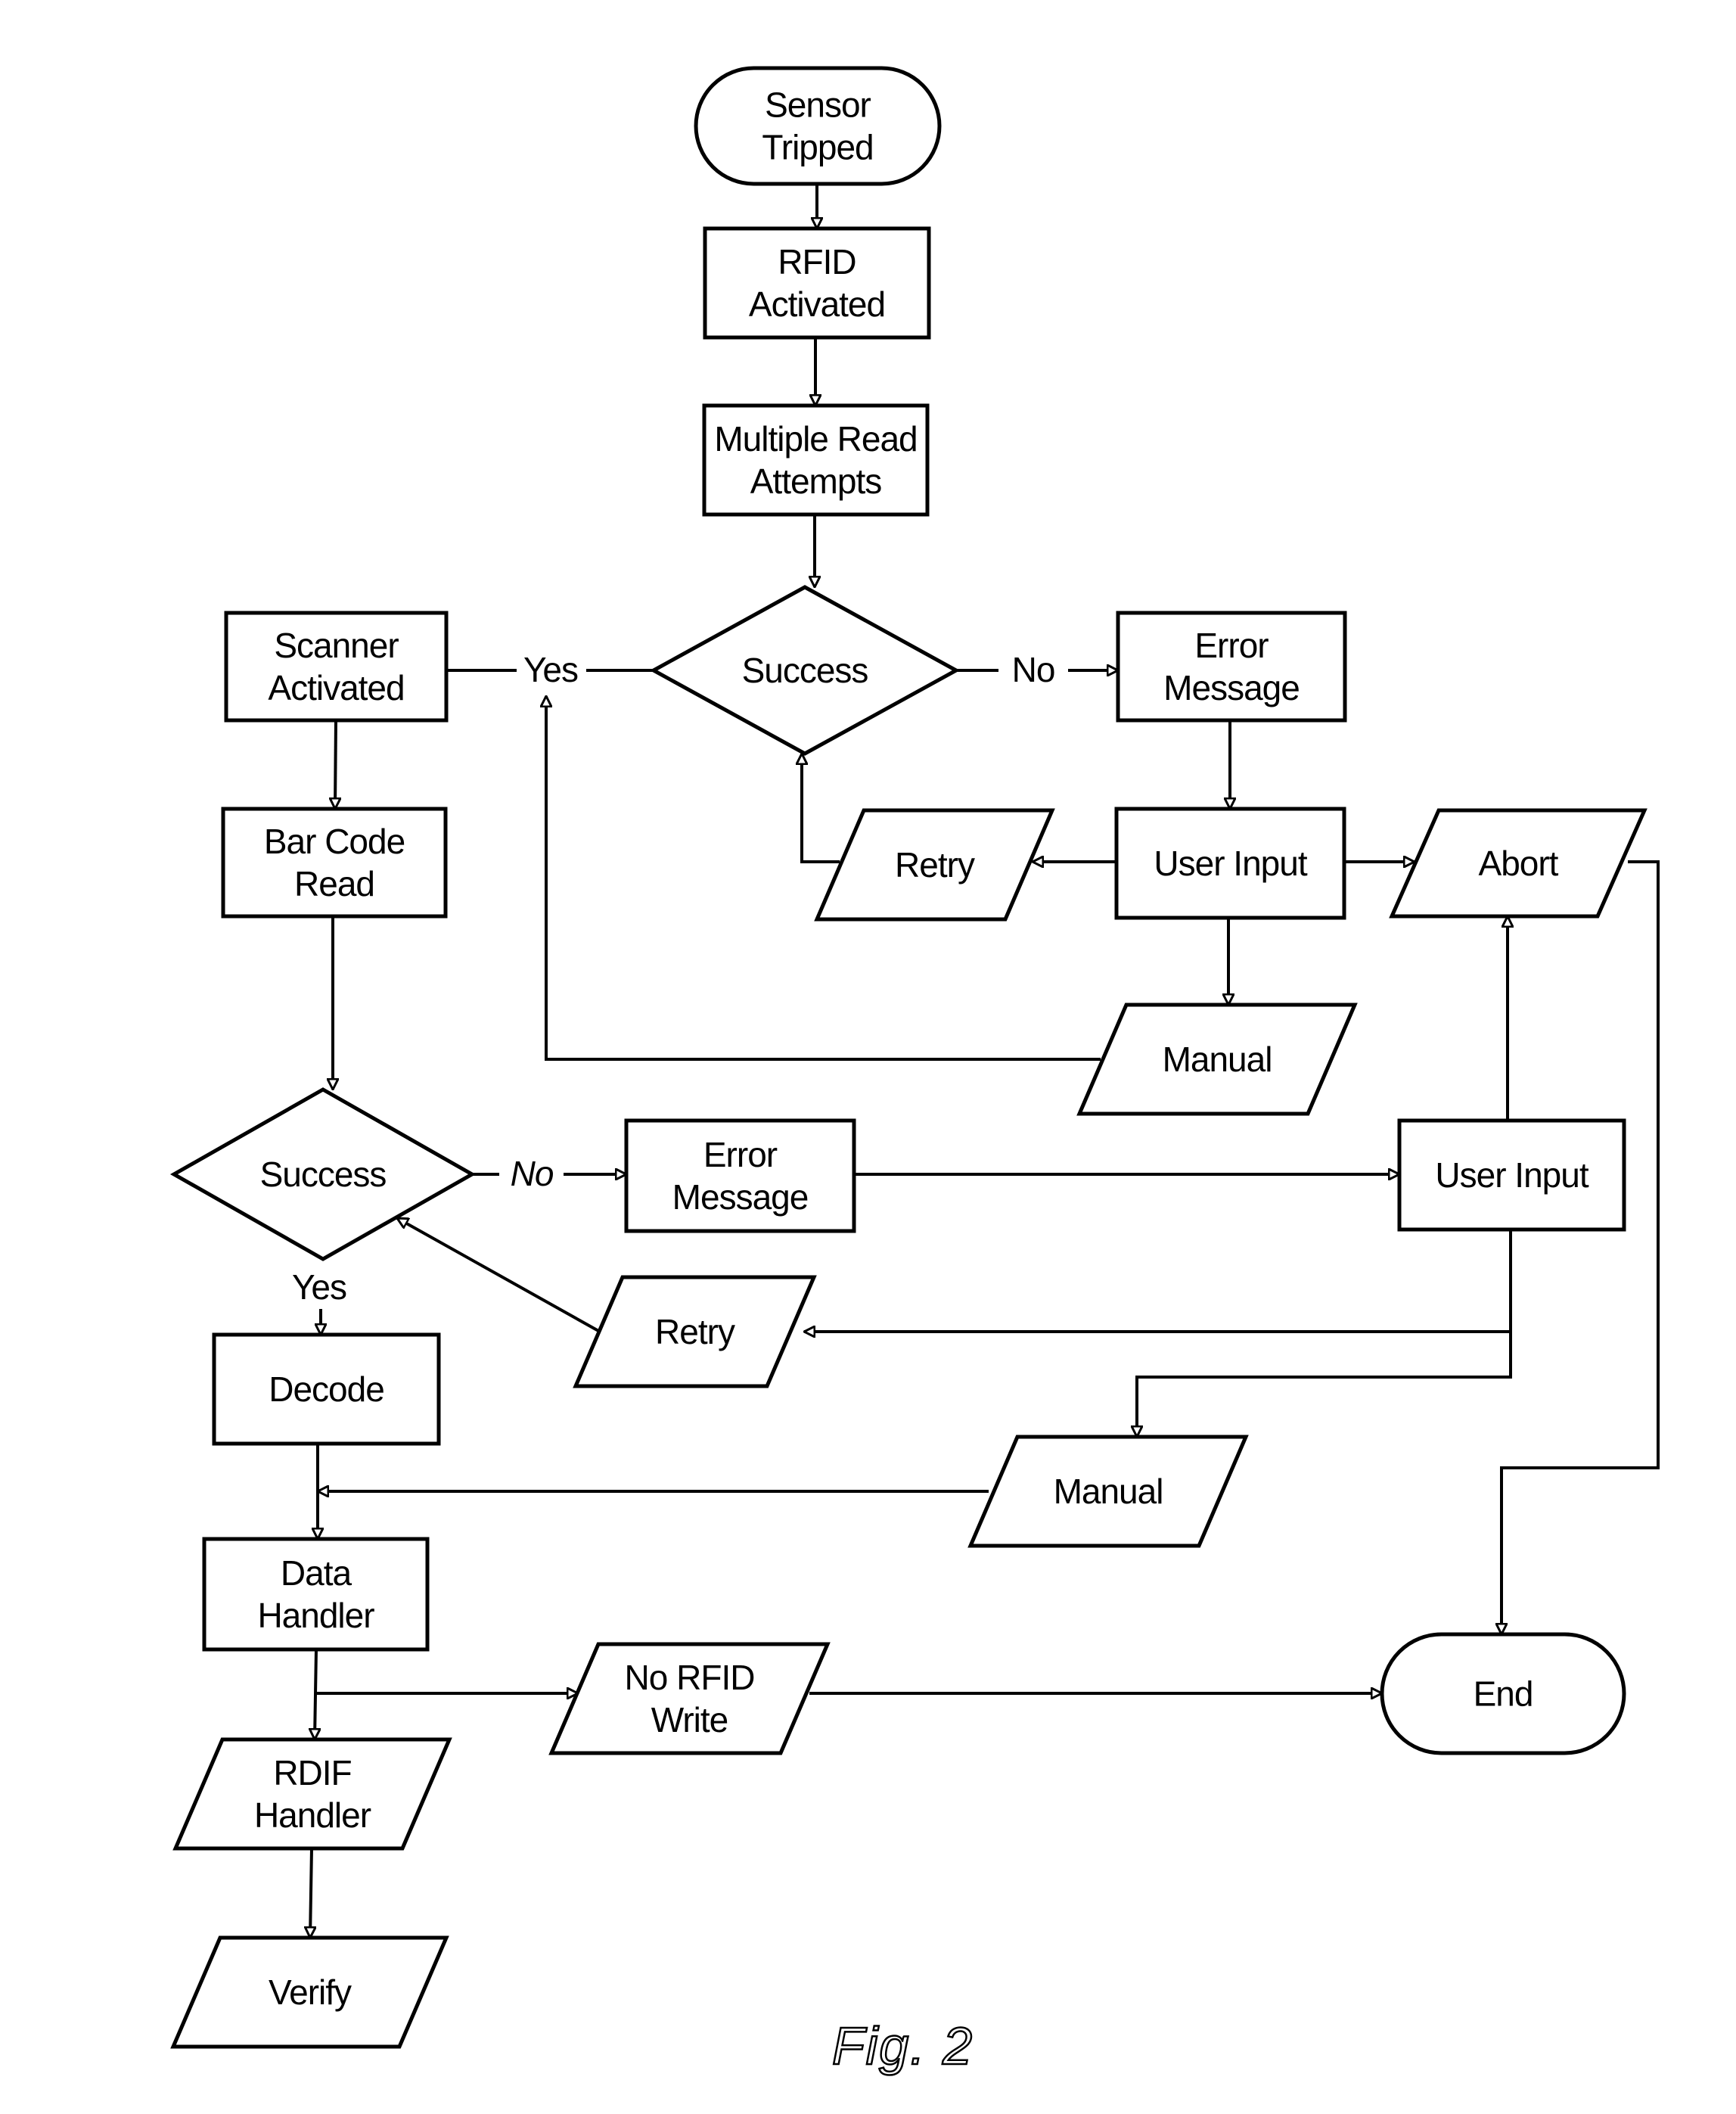 The width and height of the screenshot is (1736, 2114). I want to click on edge-user-input-barcode-to-manual-barcode, so click(1324, 1384).